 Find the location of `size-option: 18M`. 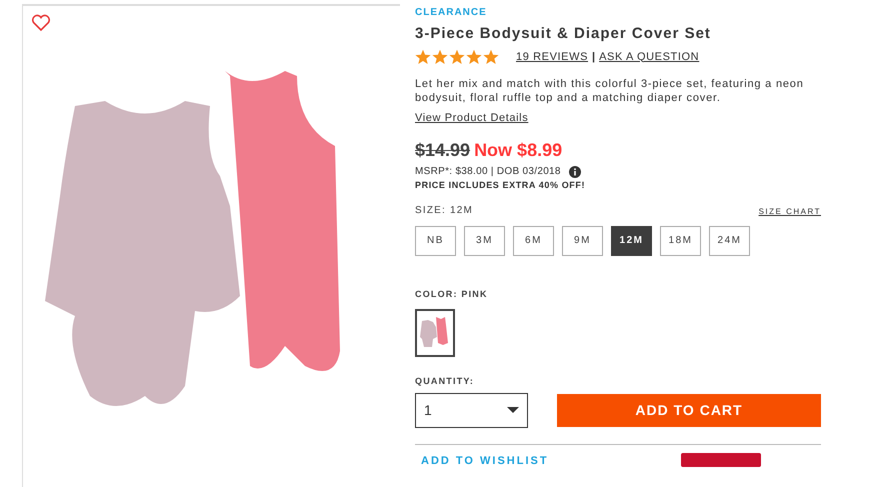

size-option: 18M is located at coordinates (680, 241).